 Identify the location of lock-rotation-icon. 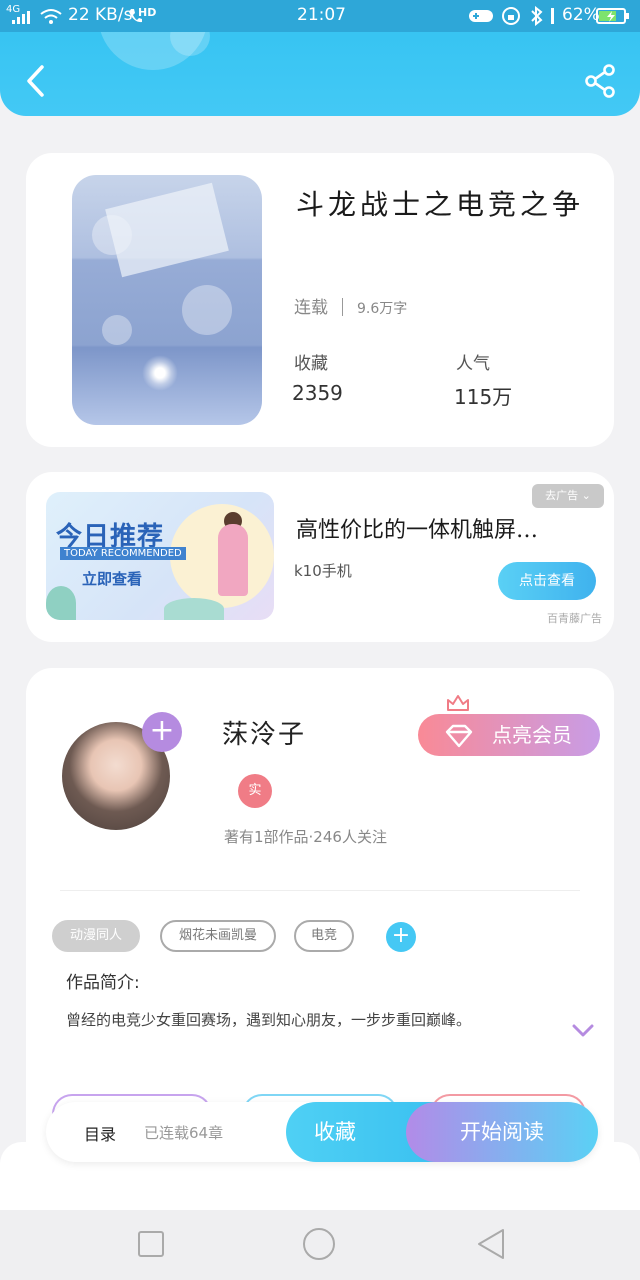
(511, 16).